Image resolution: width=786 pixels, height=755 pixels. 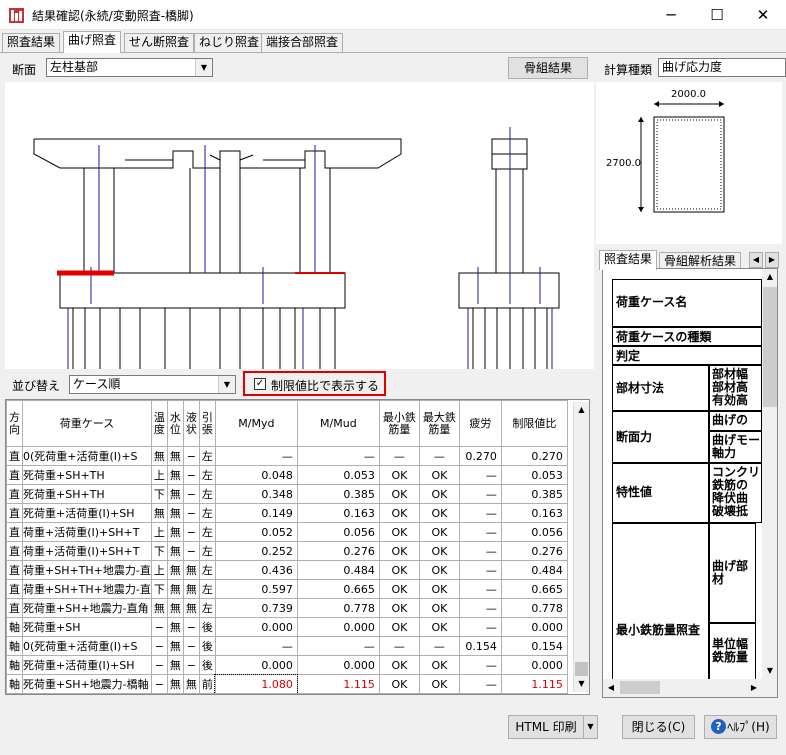 What do you see at coordinates (772, 260) in the screenshot?
I see `tab-scroll-right-icon: ▶` at bounding box center [772, 260].